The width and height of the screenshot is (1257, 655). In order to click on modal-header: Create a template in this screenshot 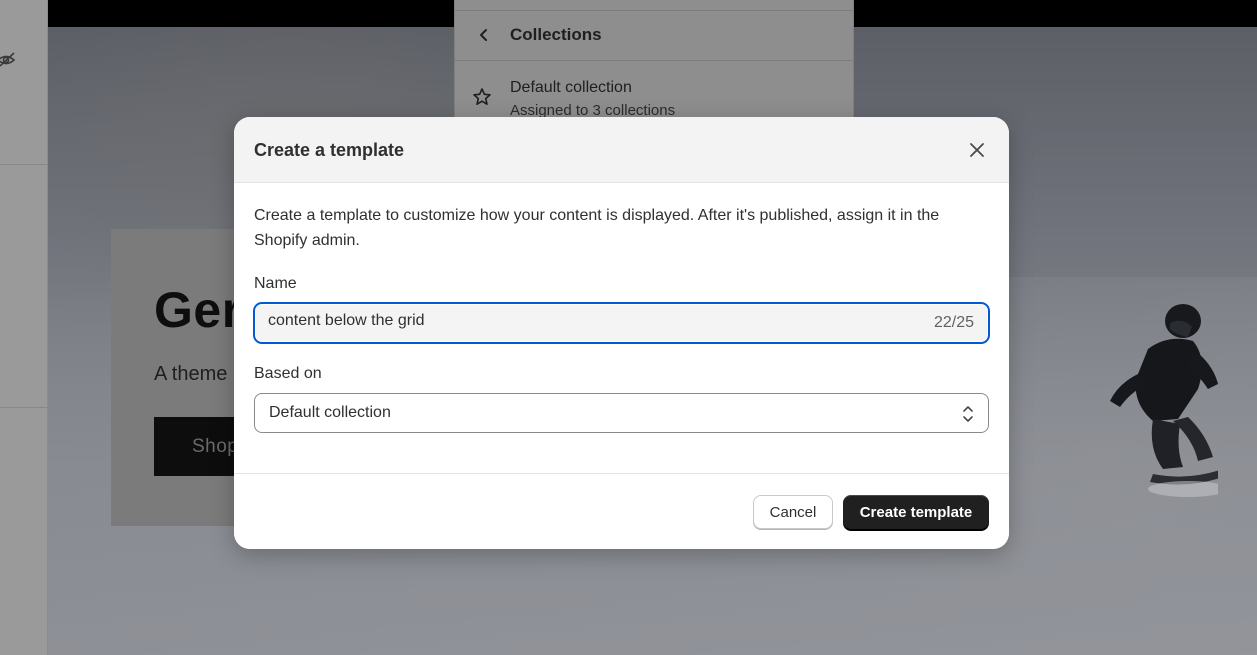, I will do `click(621, 150)`.